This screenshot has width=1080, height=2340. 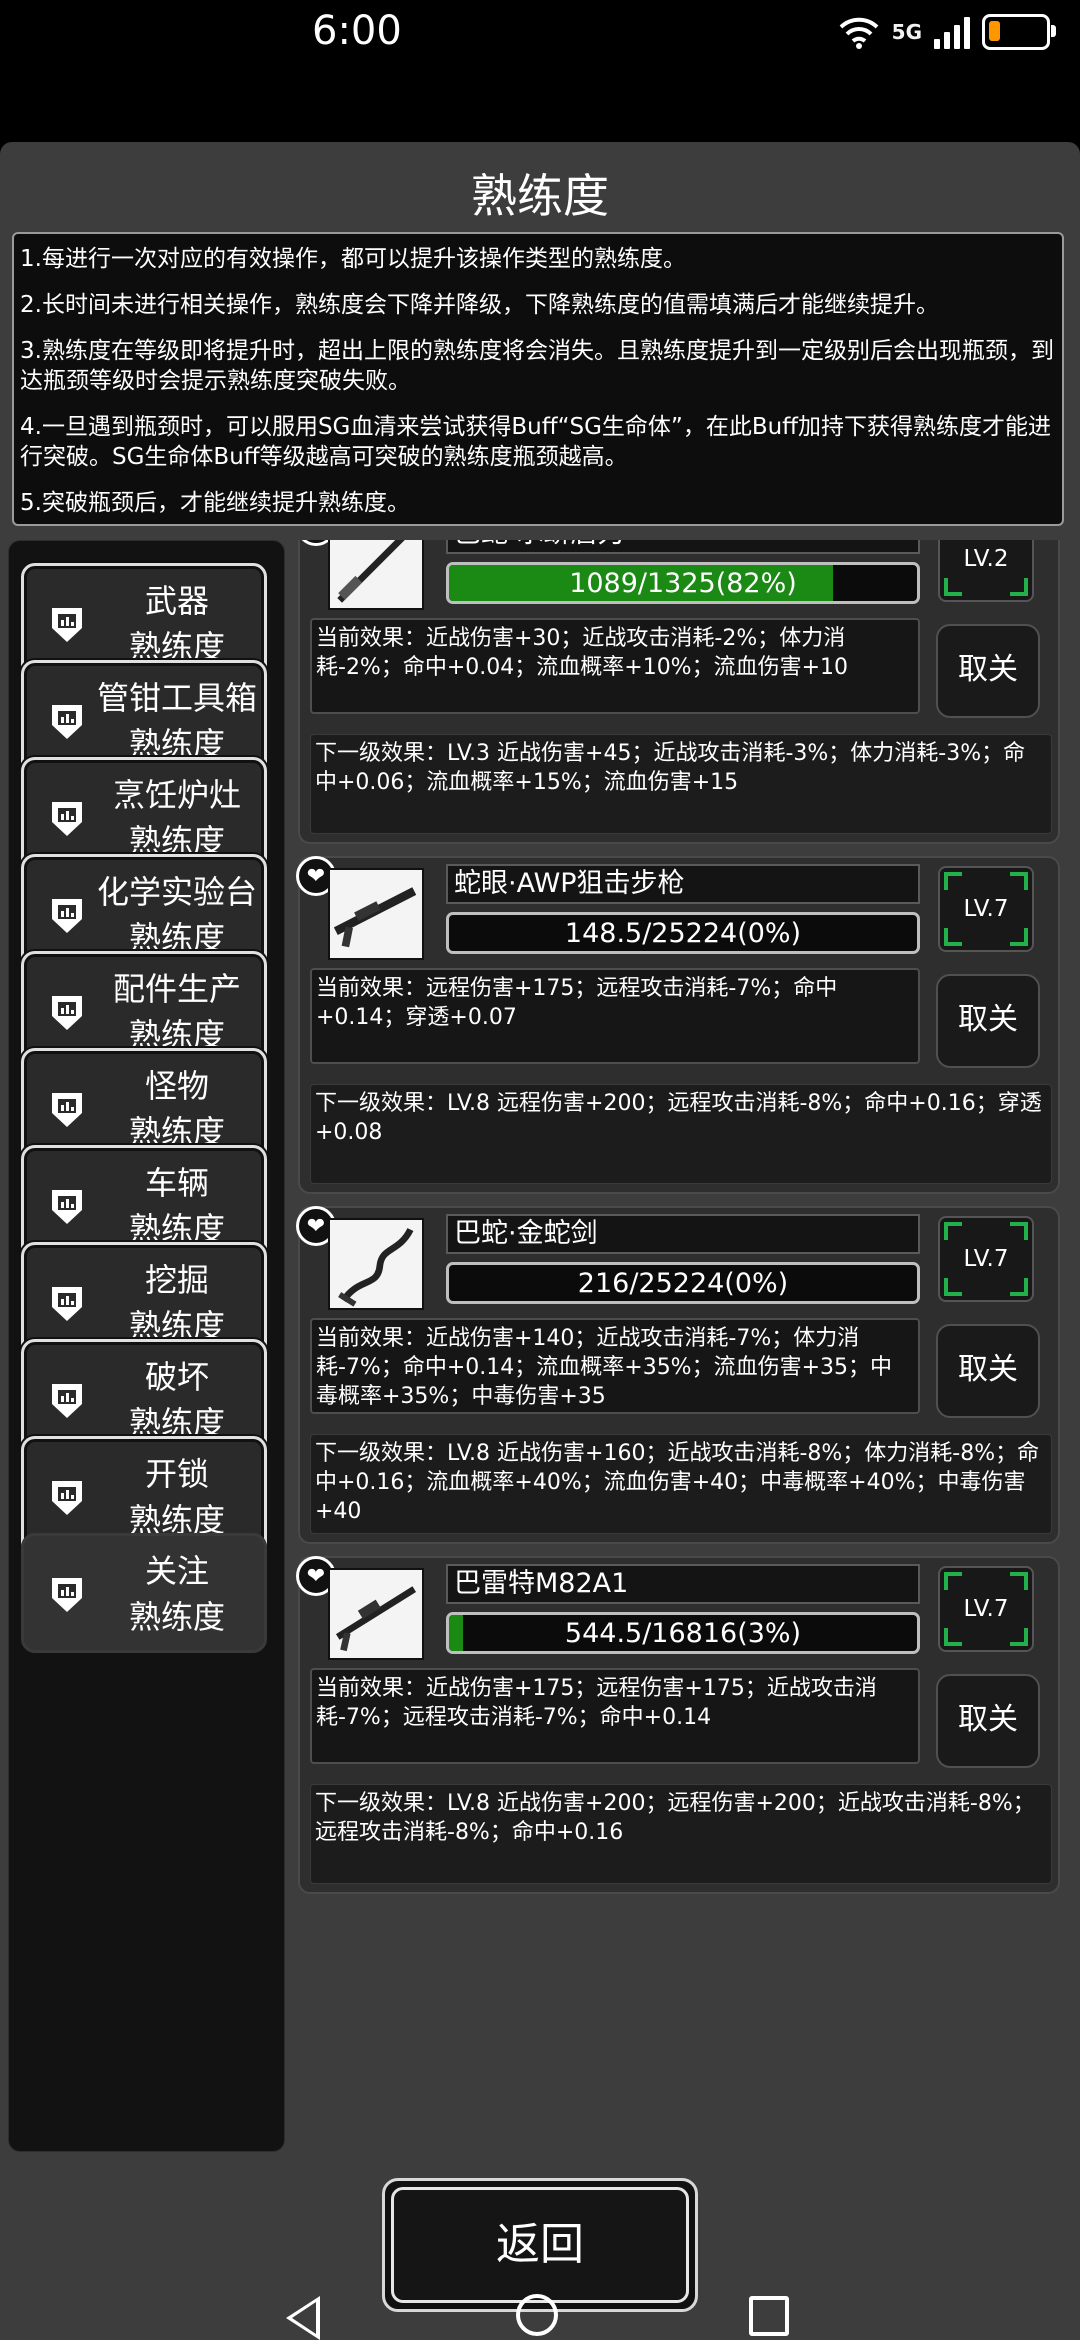 I want to click on category-name: 武器, so click(x=176, y=601).